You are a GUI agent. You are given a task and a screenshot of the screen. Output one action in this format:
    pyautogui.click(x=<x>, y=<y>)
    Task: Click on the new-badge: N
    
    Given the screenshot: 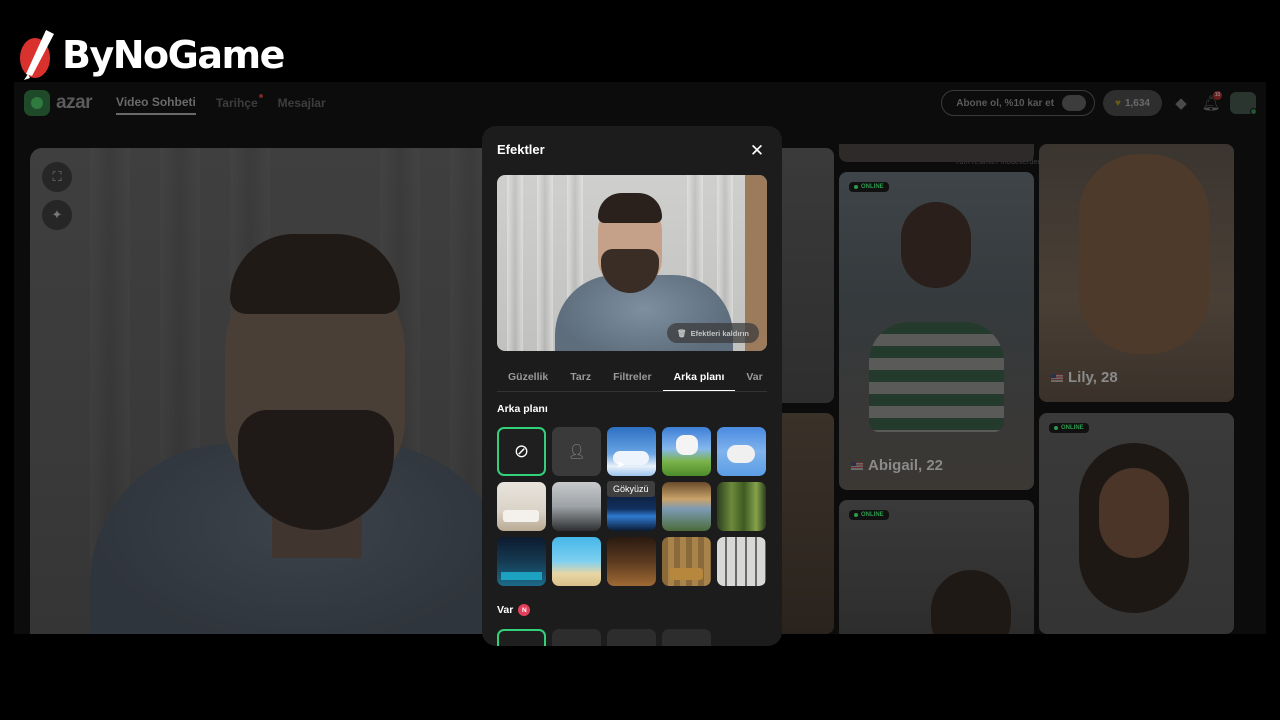 What is the action you would take?
    pyautogui.click(x=524, y=610)
    